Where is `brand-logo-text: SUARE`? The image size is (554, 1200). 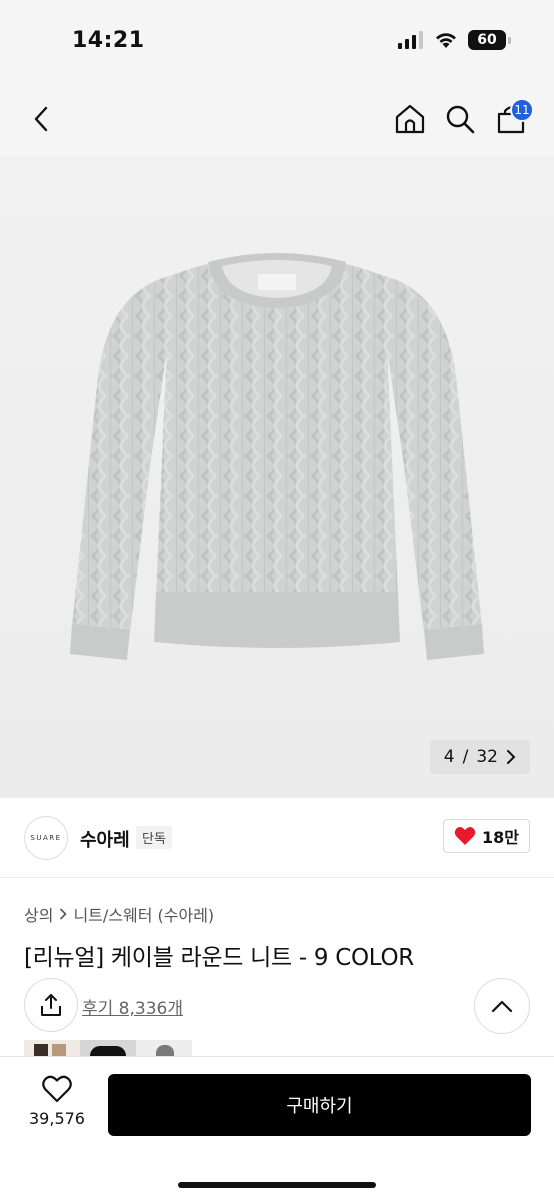
brand-logo-text: SUARE is located at coordinates (46, 838).